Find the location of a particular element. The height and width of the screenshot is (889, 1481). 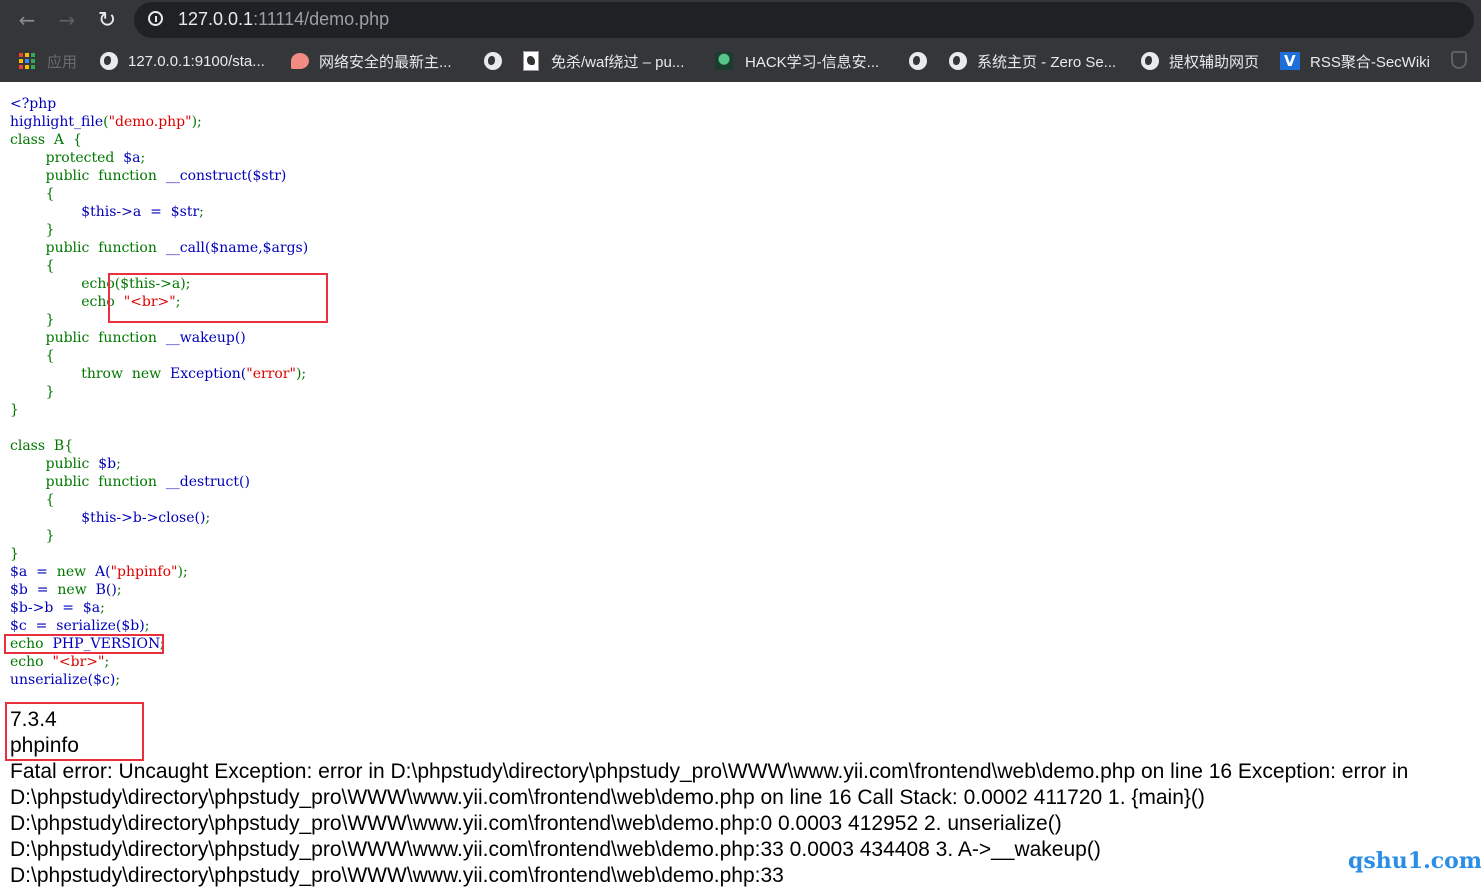

code-line: $b->b = $a; is located at coordinates (57, 608).